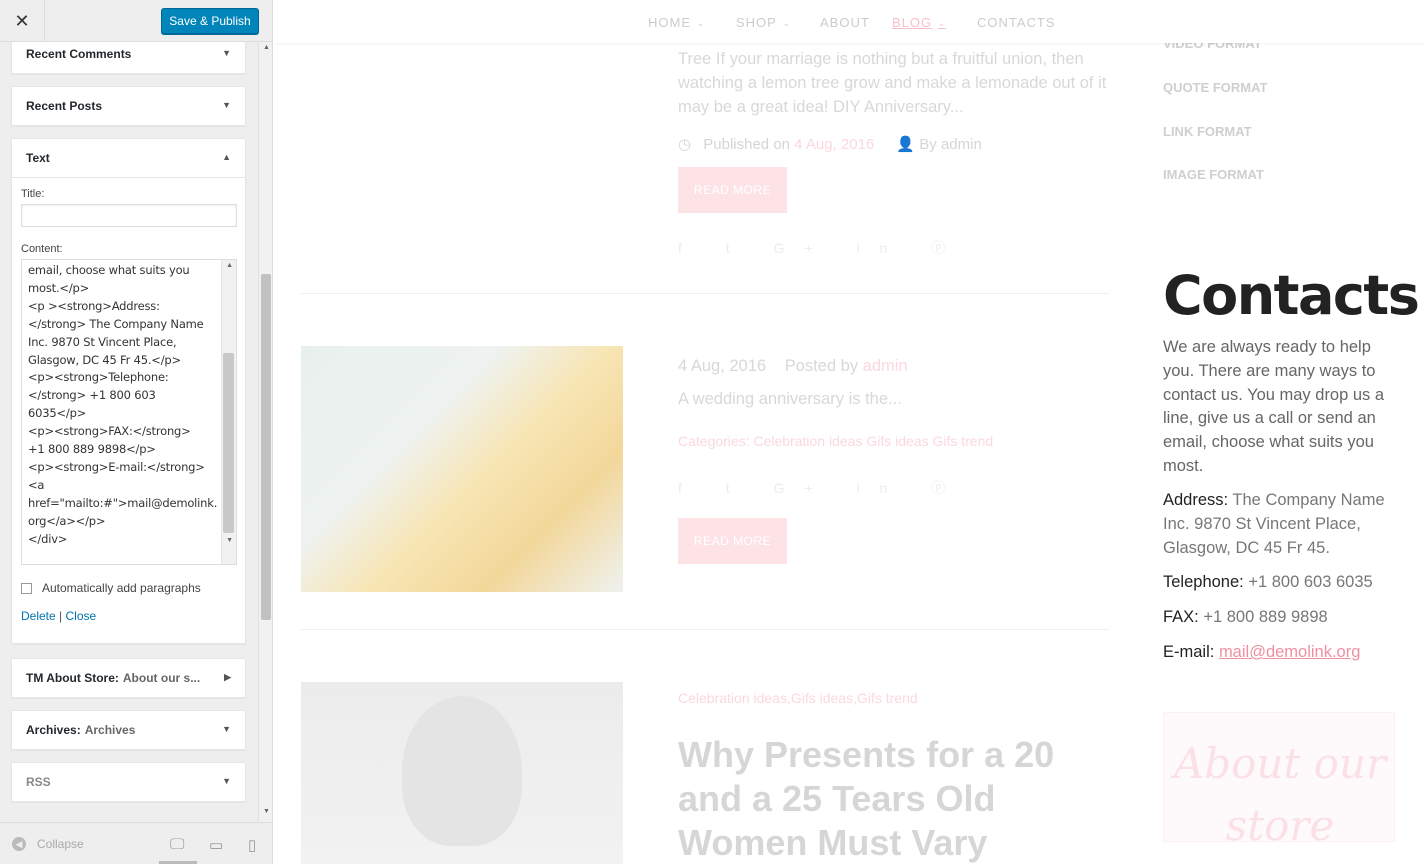  Describe the element at coordinates (81, 616) in the screenshot. I see `close-link: Close` at that location.